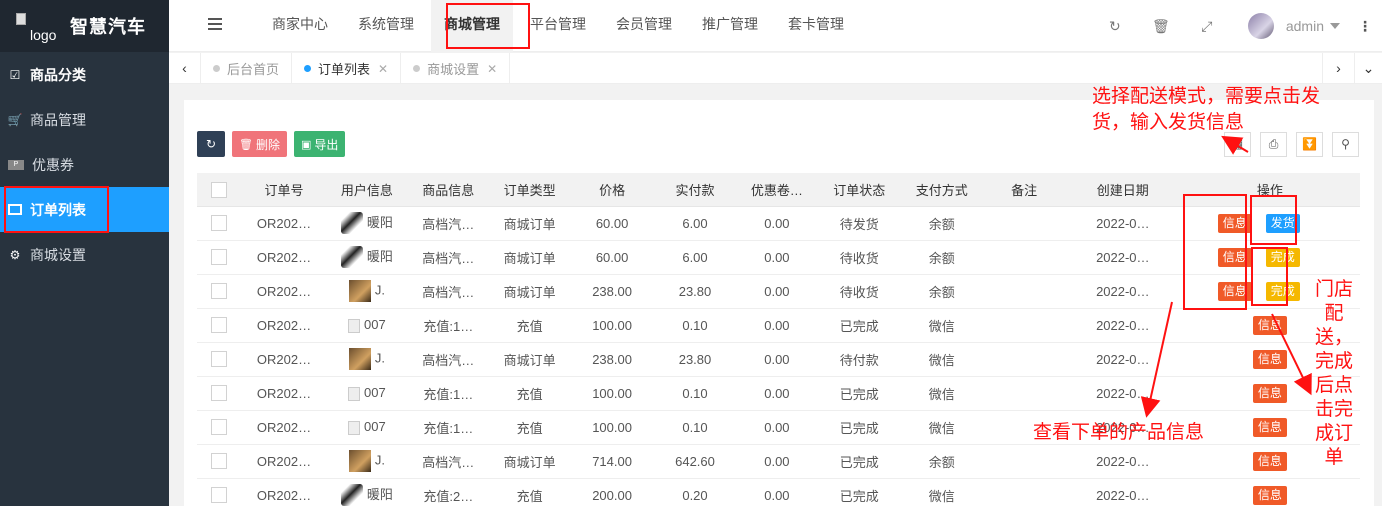 This screenshot has width=1382, height=506. What do you see at coordinates (300, 26) in the screenshot?
I see `nav-merchant-center: 商家中心` at bounding box center [300, 26].